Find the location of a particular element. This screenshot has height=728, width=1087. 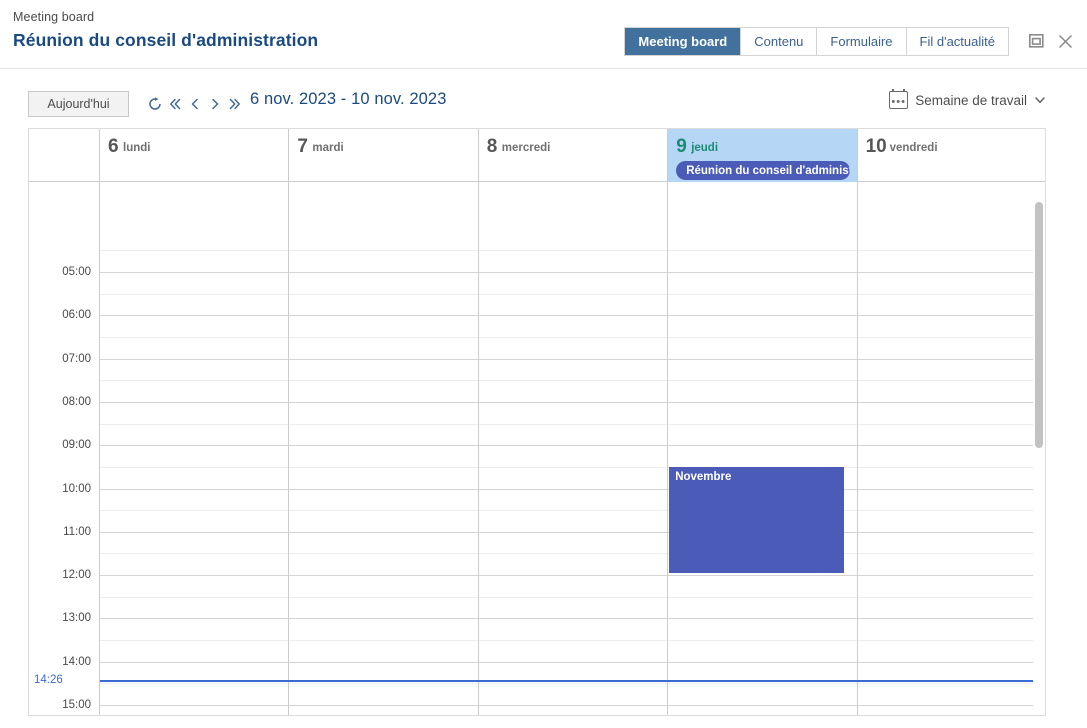

day-header-number: 8 is located at coordinates (492, 146).